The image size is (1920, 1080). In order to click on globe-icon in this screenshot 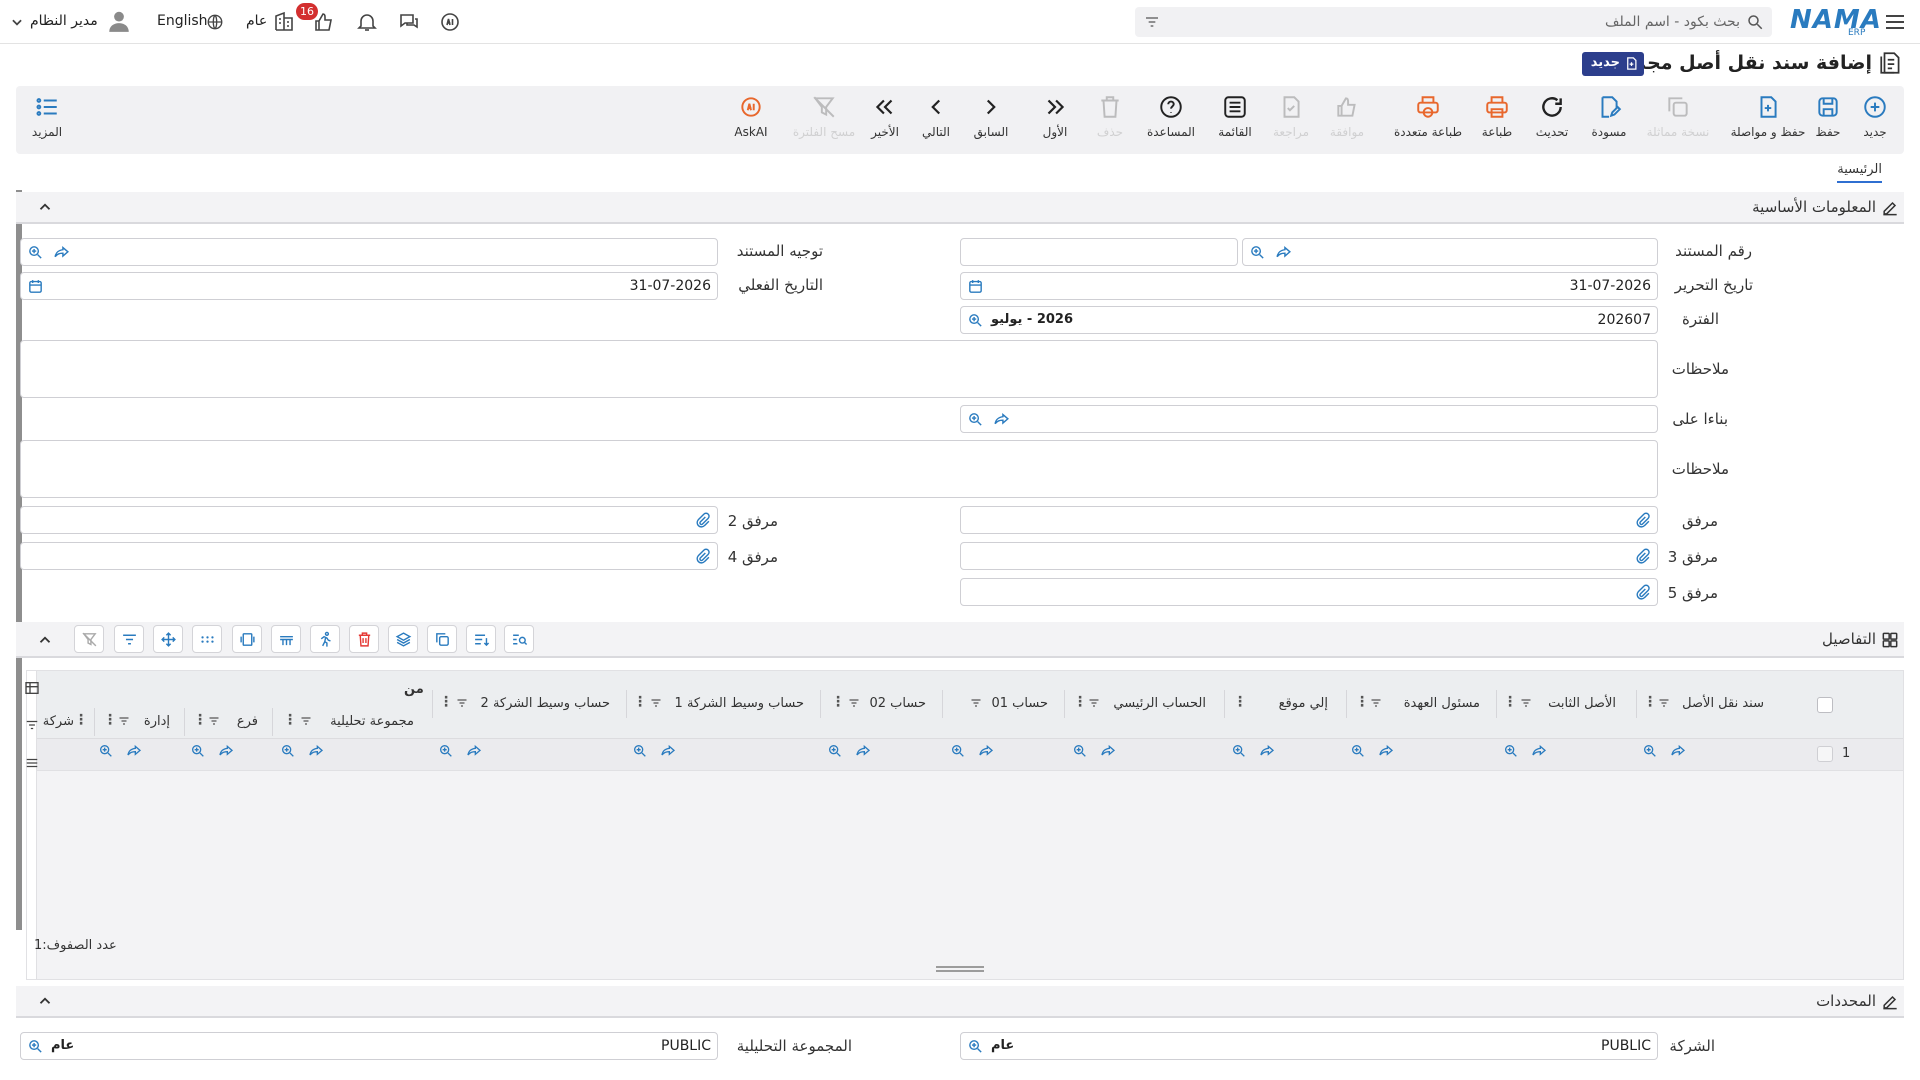, I will do `click(215, 22)`.